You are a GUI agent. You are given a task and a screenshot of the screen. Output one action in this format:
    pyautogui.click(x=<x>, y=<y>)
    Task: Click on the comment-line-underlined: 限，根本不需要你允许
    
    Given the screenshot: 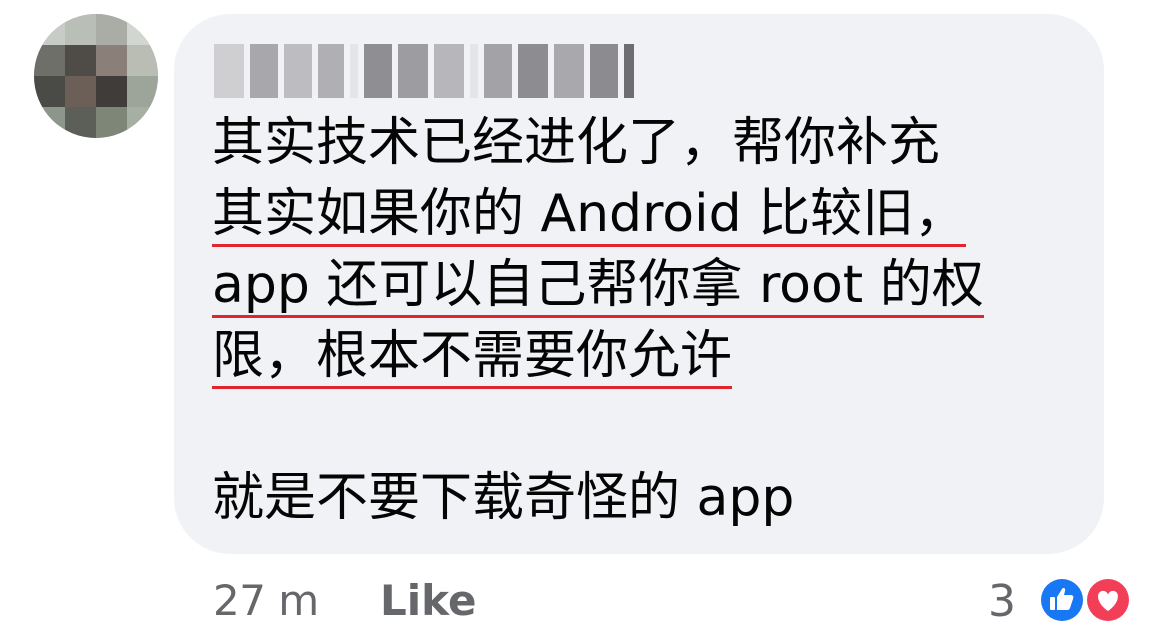 What is the action you would take?
    pyautogui.click(x=652, y=356)
    